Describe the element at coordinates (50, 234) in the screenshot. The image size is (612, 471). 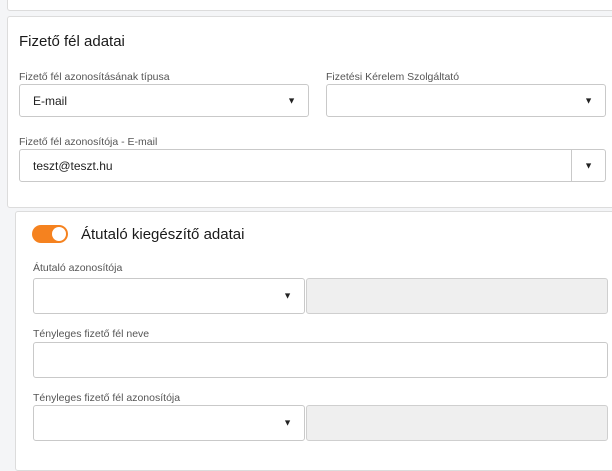
I see `transferor-toggle` at that location.